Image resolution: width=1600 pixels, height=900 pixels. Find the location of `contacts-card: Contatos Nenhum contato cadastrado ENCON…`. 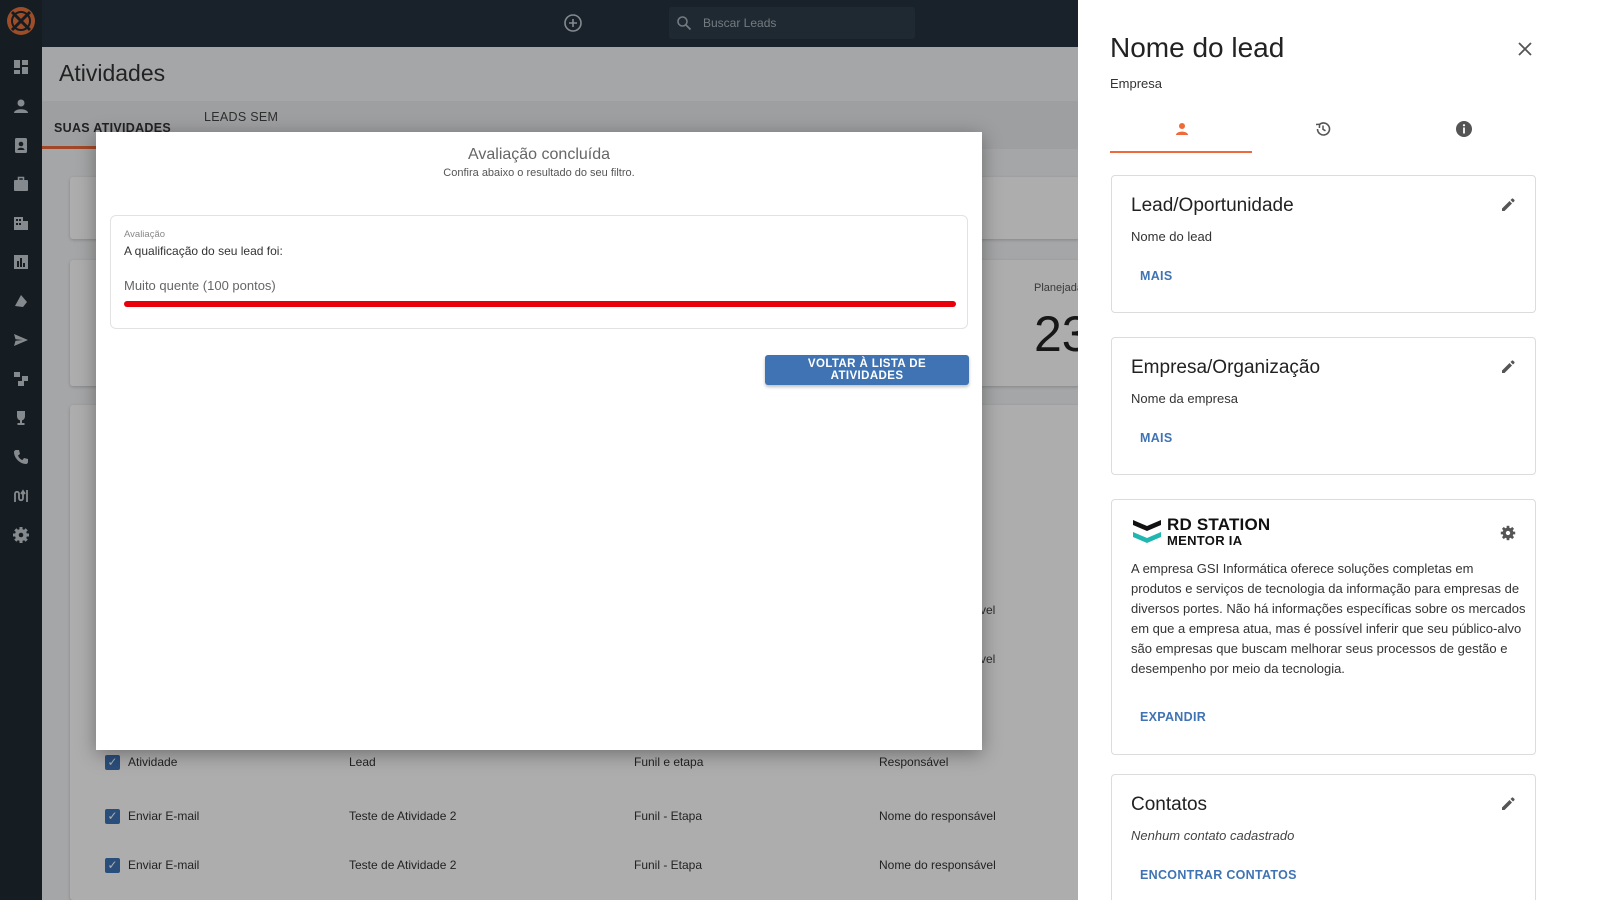

contacts-card: Contatos Nenhum contato cadastrado ENCON… is located at coordinates (1323, 837).